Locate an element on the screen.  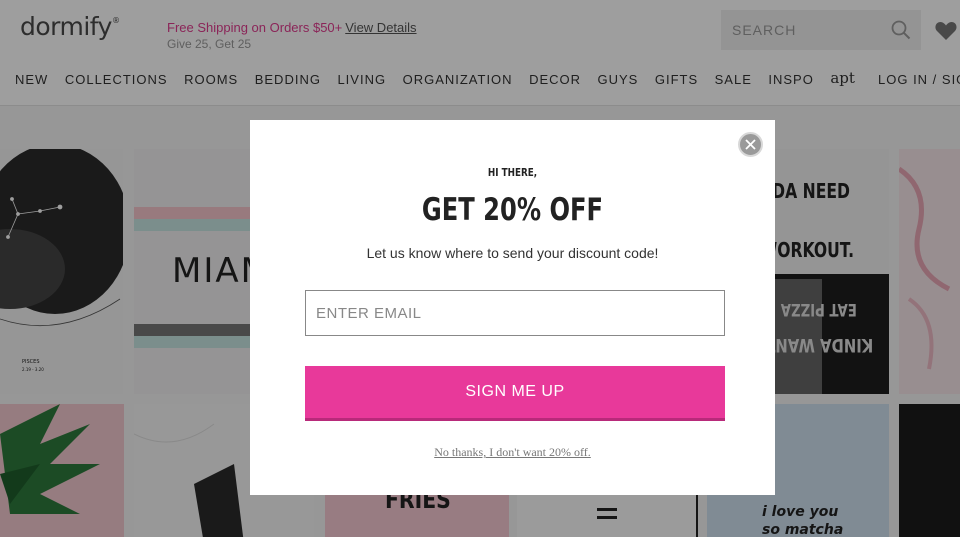
sign-me-up-button: SIGN ME UP is located at coordinates (515, 393).